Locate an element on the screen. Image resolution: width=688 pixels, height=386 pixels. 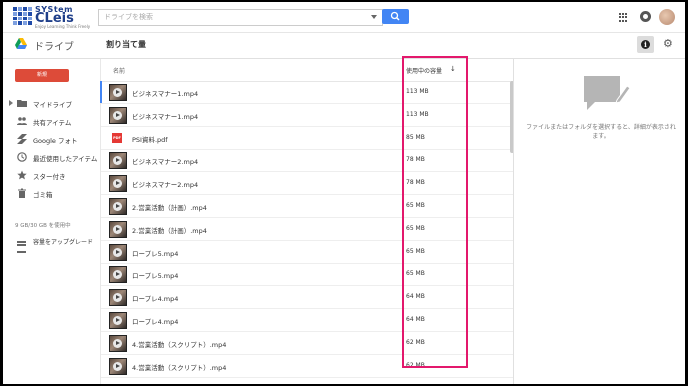
app-title: ドライブ is located at coordinates (54, 45).